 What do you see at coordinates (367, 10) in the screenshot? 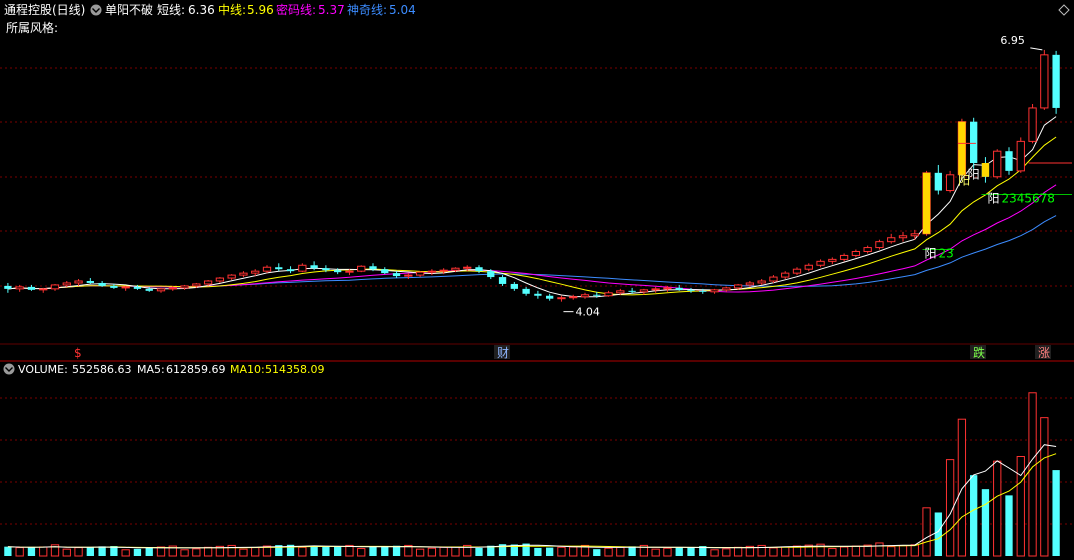
I see `magic-line-label: 神奇线:` at bounding box center [367, 10].